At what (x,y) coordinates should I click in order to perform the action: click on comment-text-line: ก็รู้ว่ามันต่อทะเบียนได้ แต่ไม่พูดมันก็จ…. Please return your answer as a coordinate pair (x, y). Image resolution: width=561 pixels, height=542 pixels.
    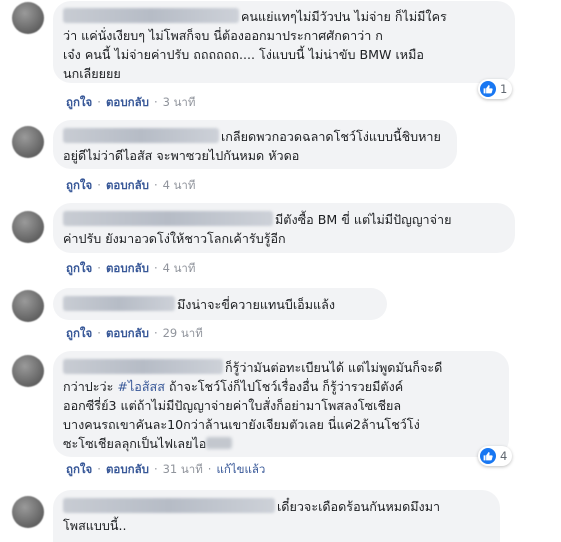
    Looking at the image, I should click on (334, 367).